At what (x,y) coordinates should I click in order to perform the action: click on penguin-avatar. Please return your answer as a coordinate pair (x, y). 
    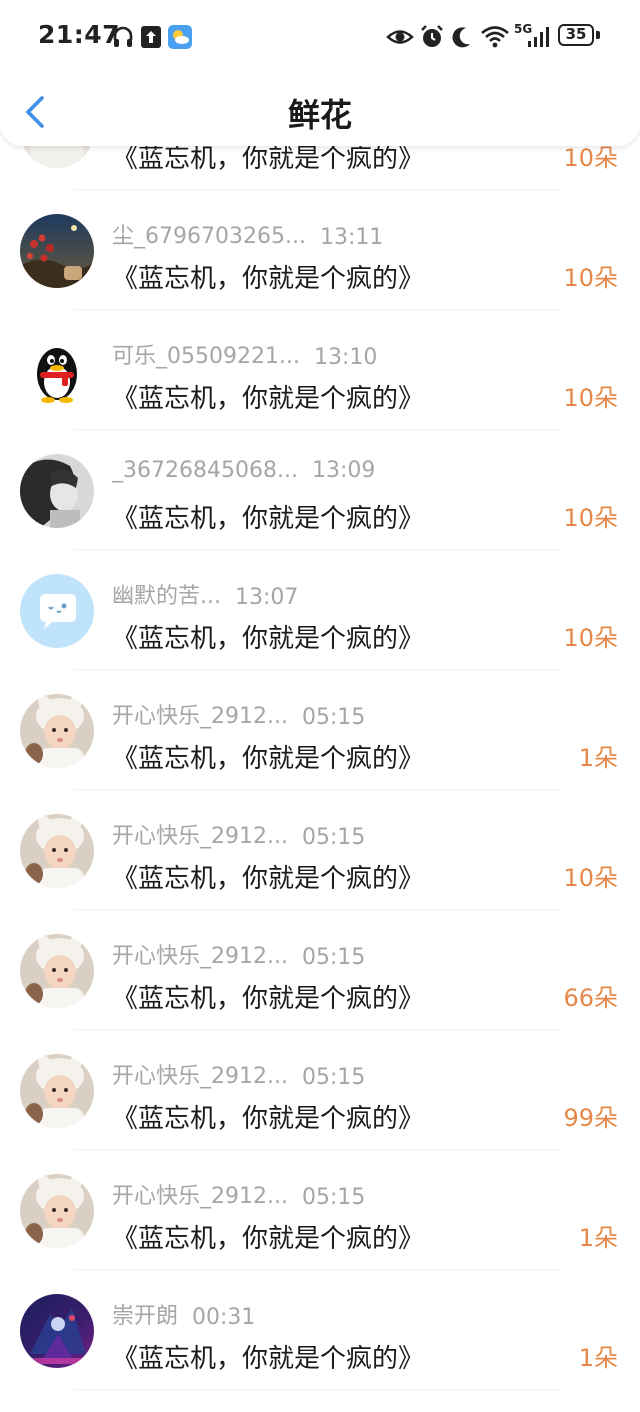
    Looking at the image, I should click on (57, 371).